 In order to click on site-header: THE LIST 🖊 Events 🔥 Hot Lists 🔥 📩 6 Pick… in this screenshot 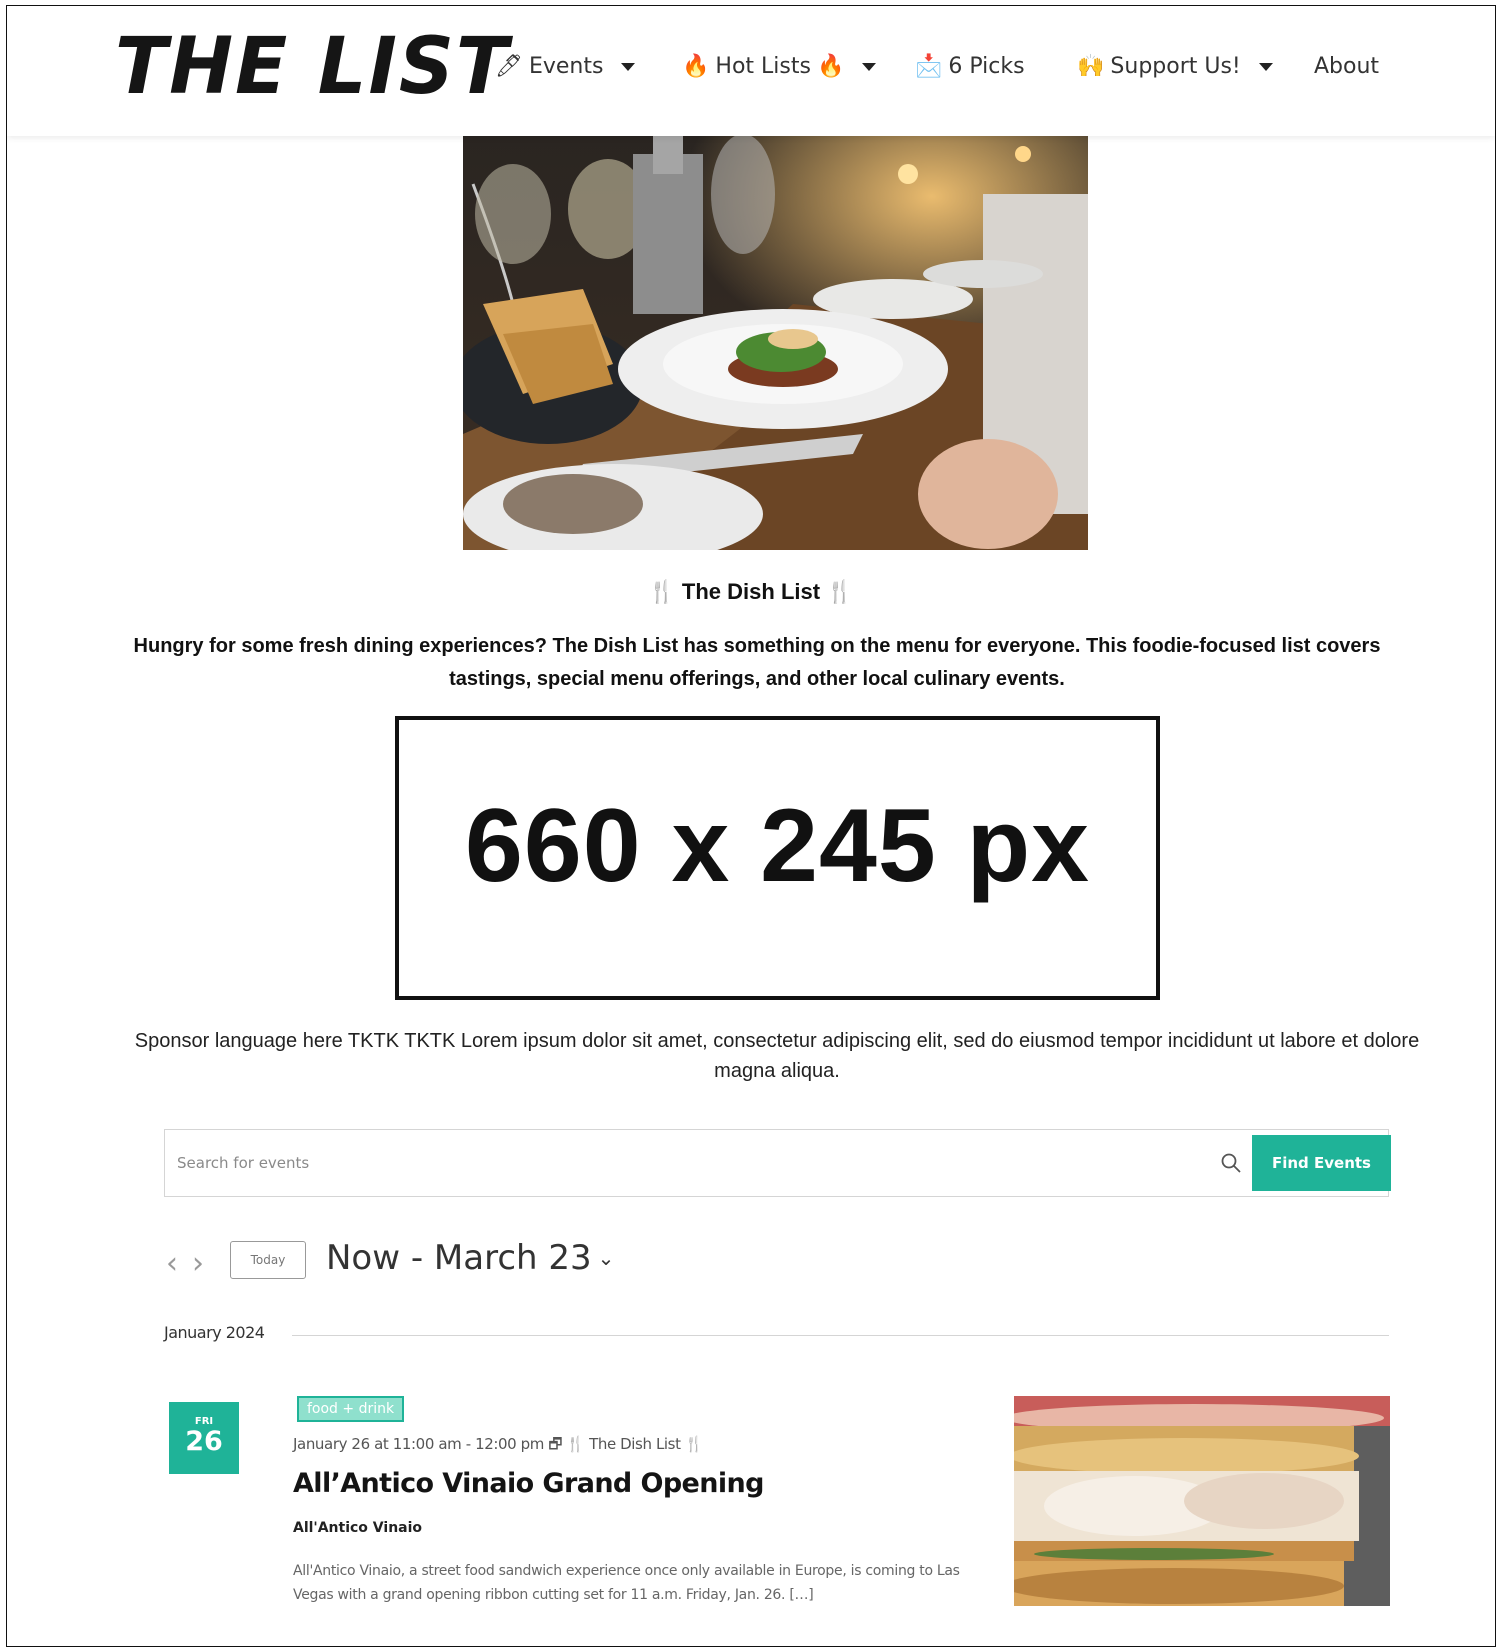, I will do `click(751, 71)`.